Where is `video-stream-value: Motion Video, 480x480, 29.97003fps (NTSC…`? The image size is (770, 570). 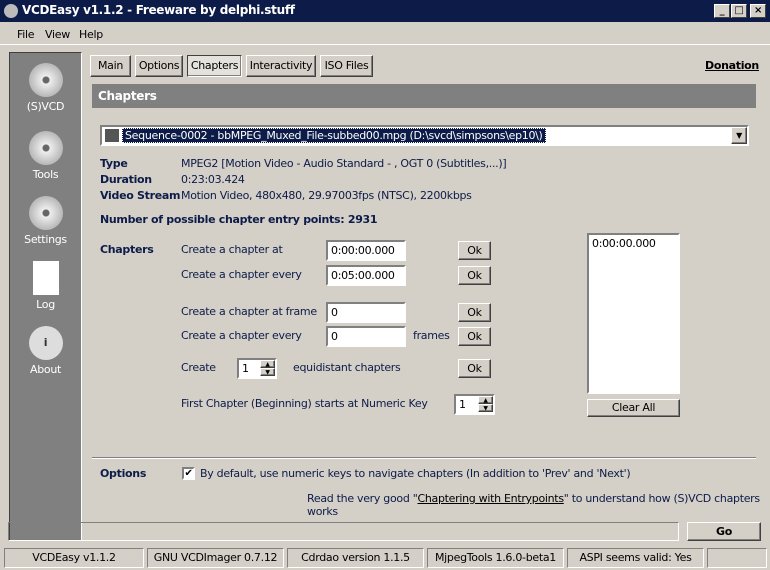 video-stream-value: Motion Video, 480x480, 29.97003fps (NTSC… is located at coordinates (326, 195).